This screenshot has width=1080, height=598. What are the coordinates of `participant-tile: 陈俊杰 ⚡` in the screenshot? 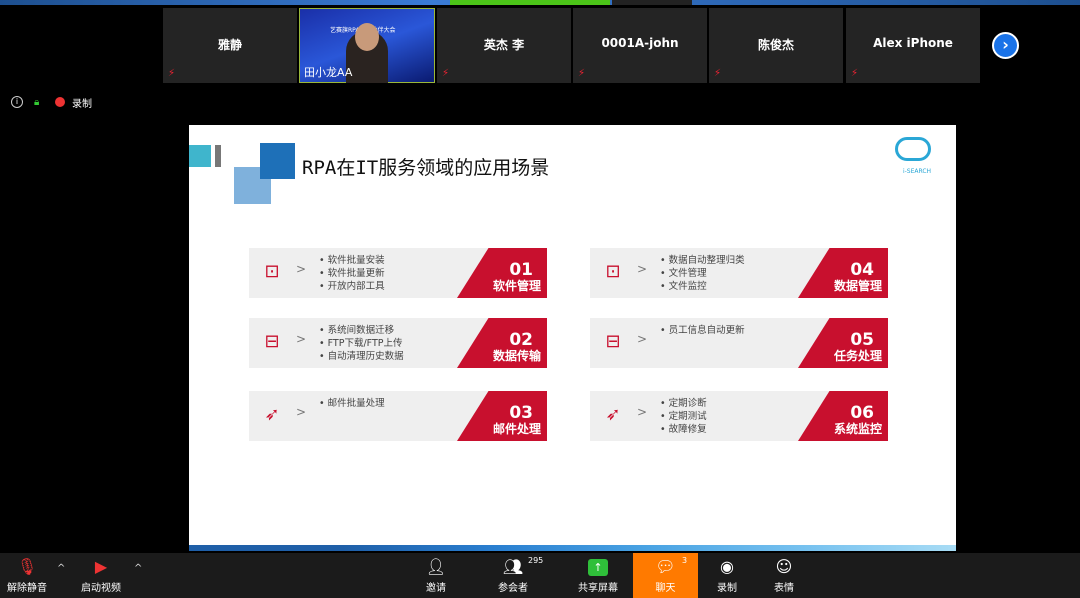 It's located at (776, 45).